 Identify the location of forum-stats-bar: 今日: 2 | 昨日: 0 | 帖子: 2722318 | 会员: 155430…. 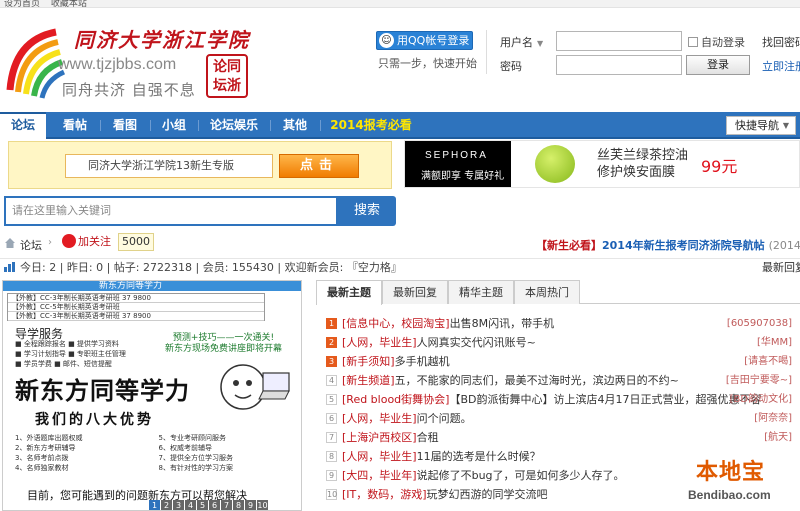
(400, 267).